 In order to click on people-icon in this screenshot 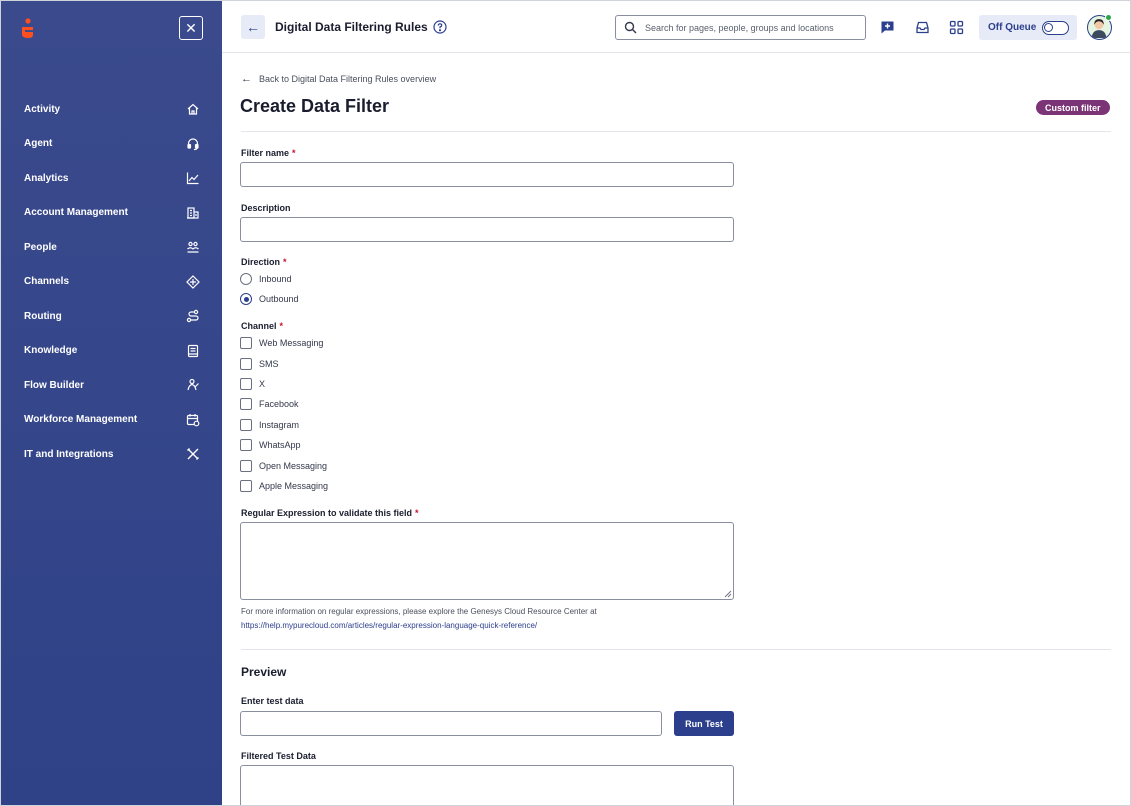, I will do `click(193, 247)`.